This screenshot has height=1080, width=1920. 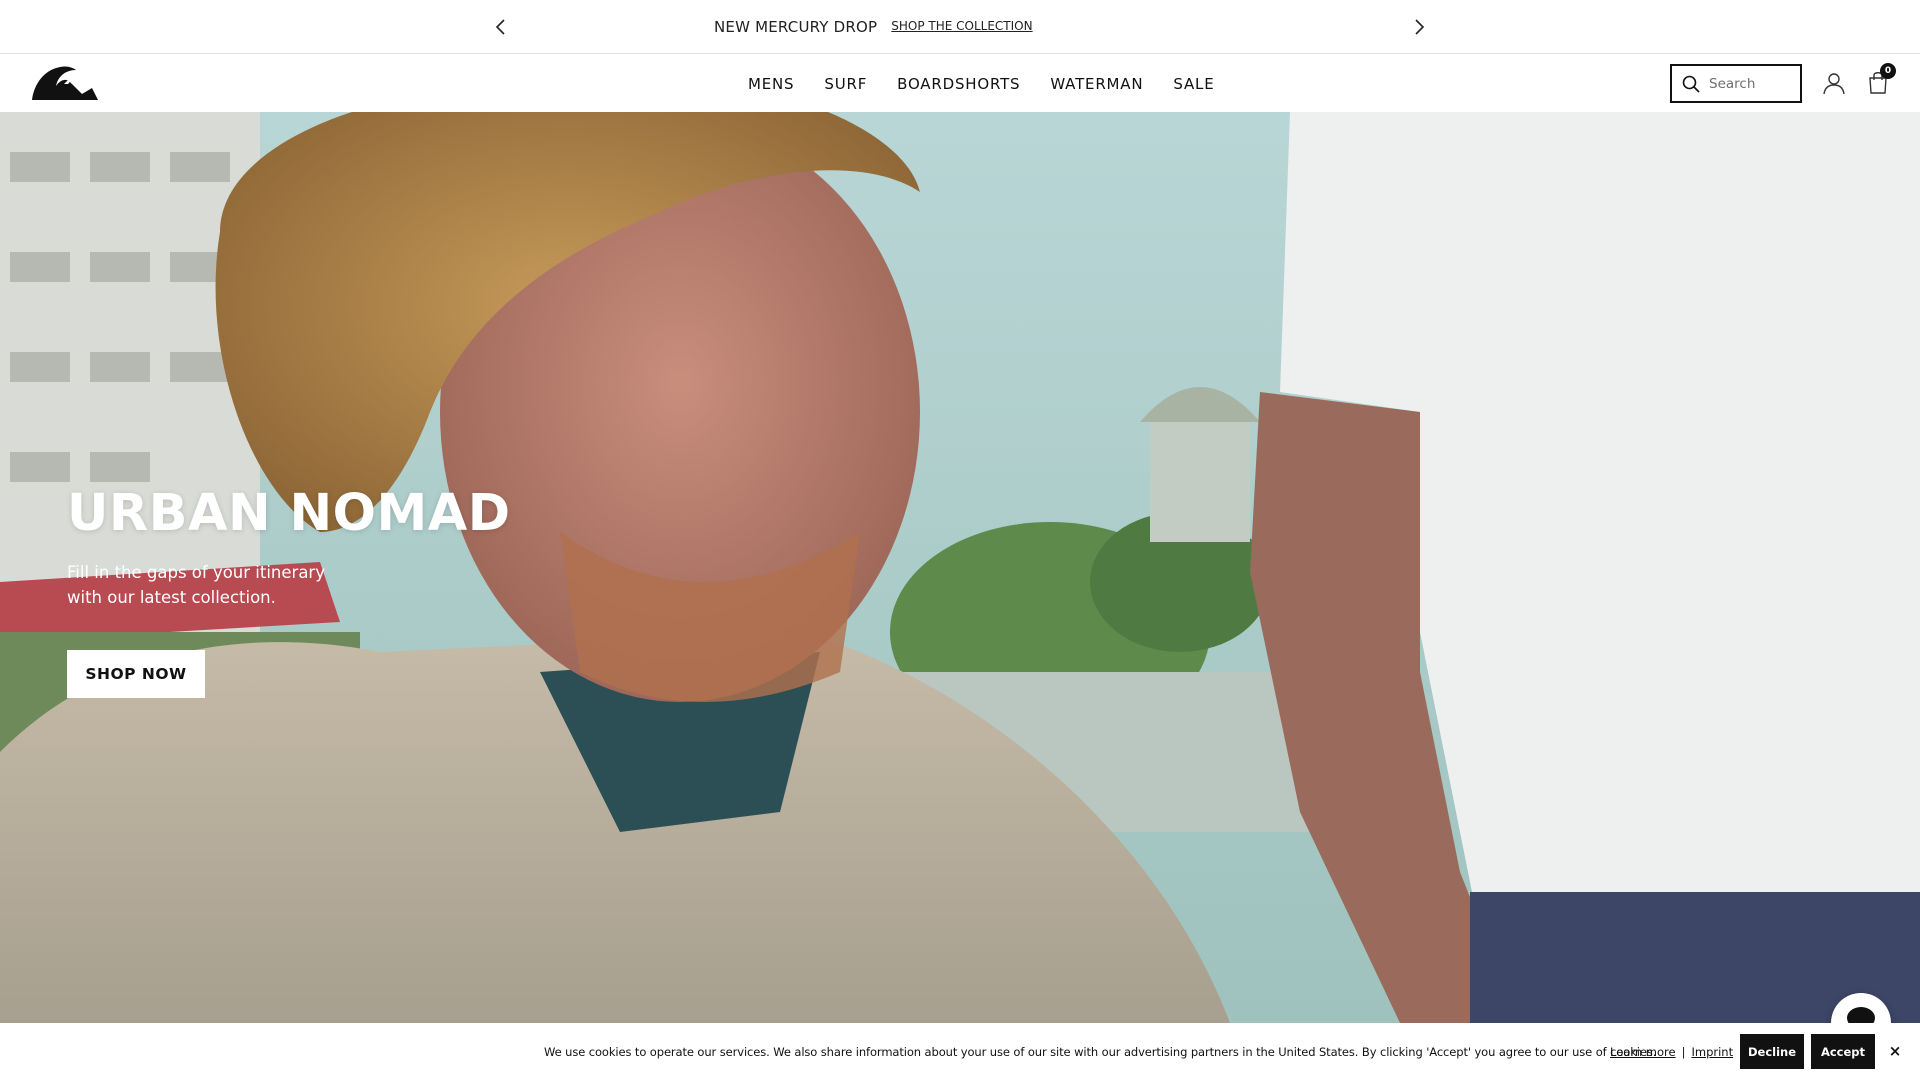 I want to click on cart-count-badge: 0, so click(x=1888, y=71).